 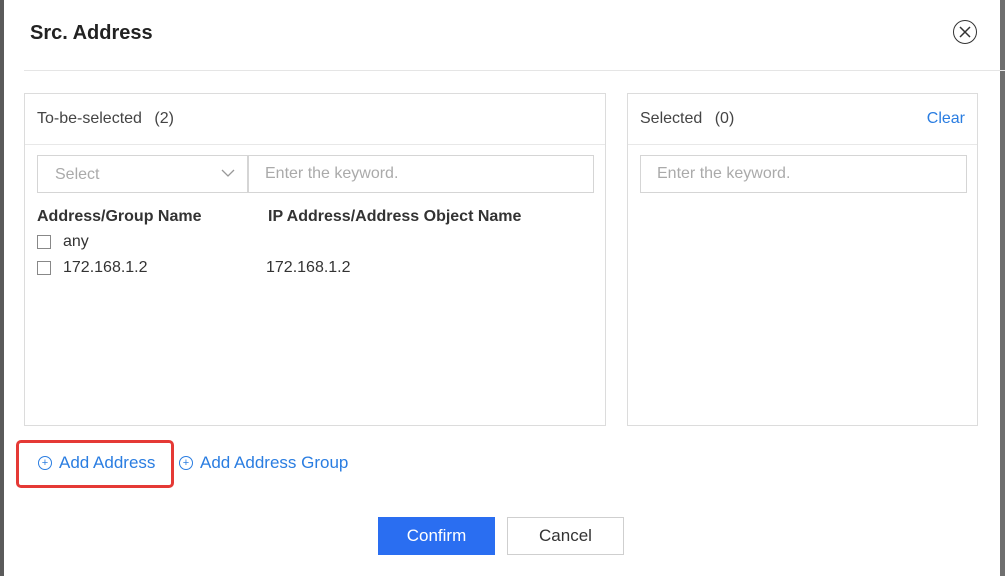 What do you see at coordinates (164, 118) in the screenshot?
I see `panel-count: (2)` at bounding box center [164, 118].